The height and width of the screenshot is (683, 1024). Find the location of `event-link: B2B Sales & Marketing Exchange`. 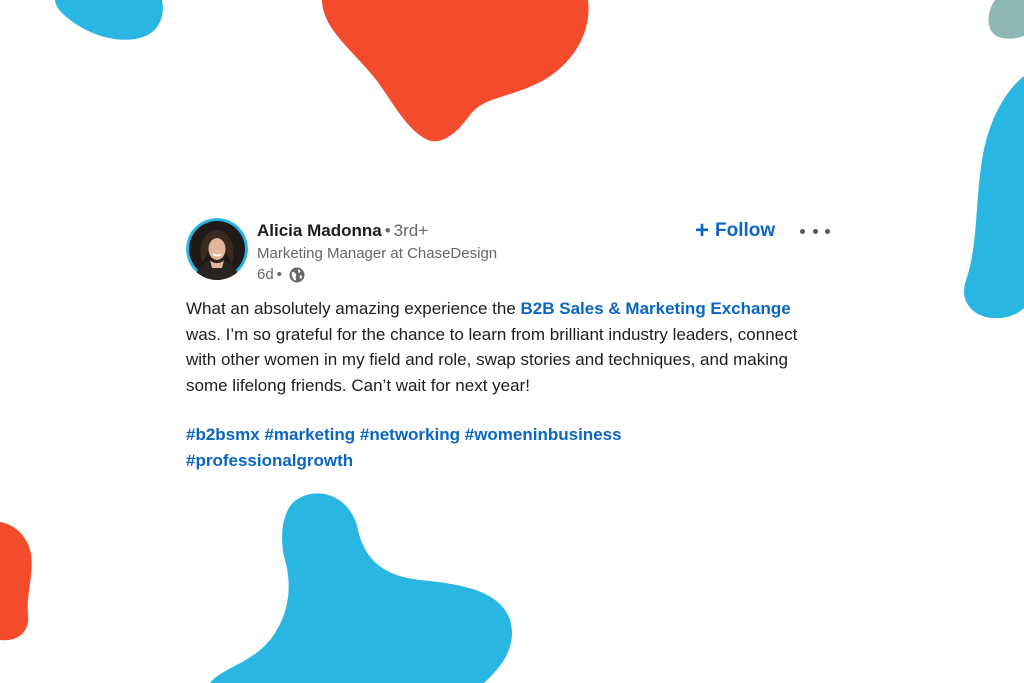

event-link: B2B Sales & Marketing Exchange is located at coordinates (656, 308).